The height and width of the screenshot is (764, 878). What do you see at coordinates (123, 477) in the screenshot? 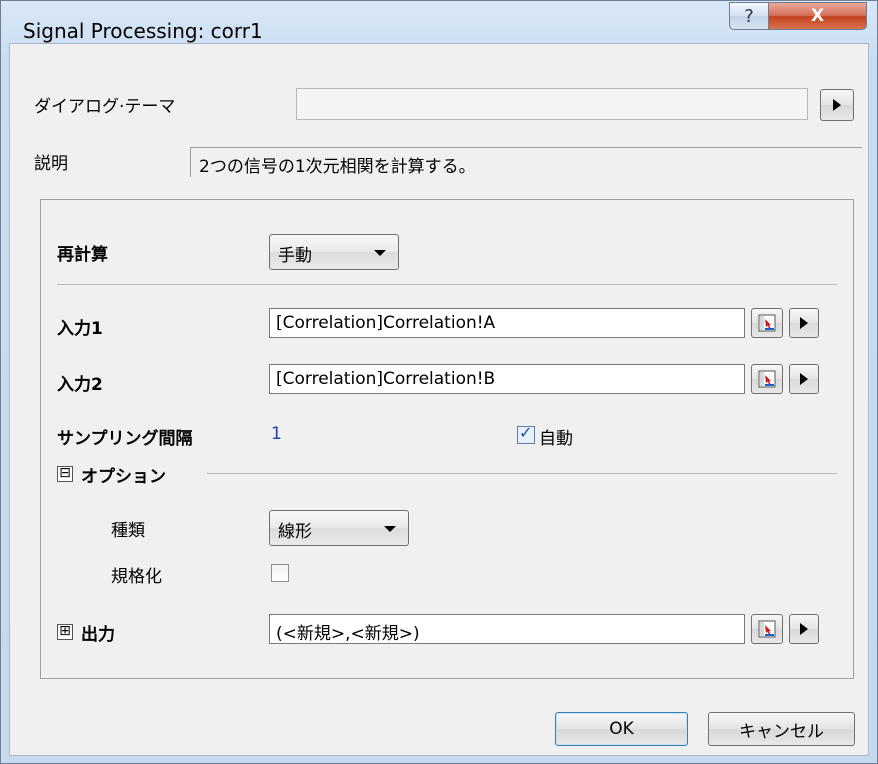
I see `options-group-label: オプション` at bounding box center [123, 477].